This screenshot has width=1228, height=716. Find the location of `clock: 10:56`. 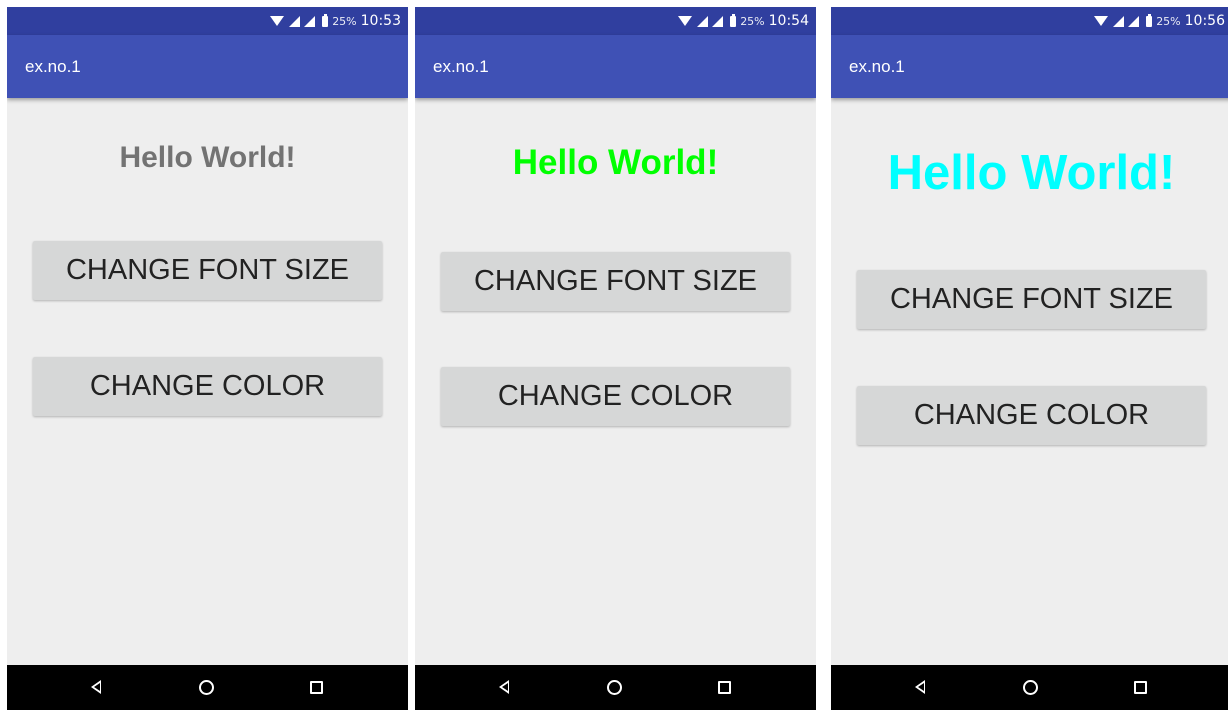

clock: 10:56 is located at coordinates (1204, 21).